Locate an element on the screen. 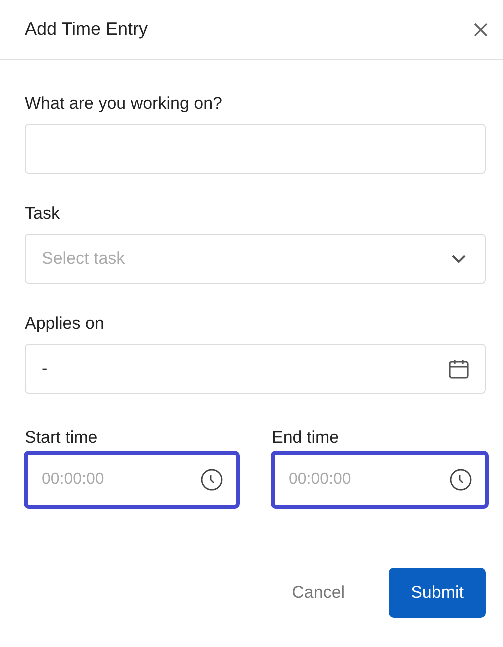 This screenshot has height=647, width=503. close-icon is located at coordinates (481, 30).